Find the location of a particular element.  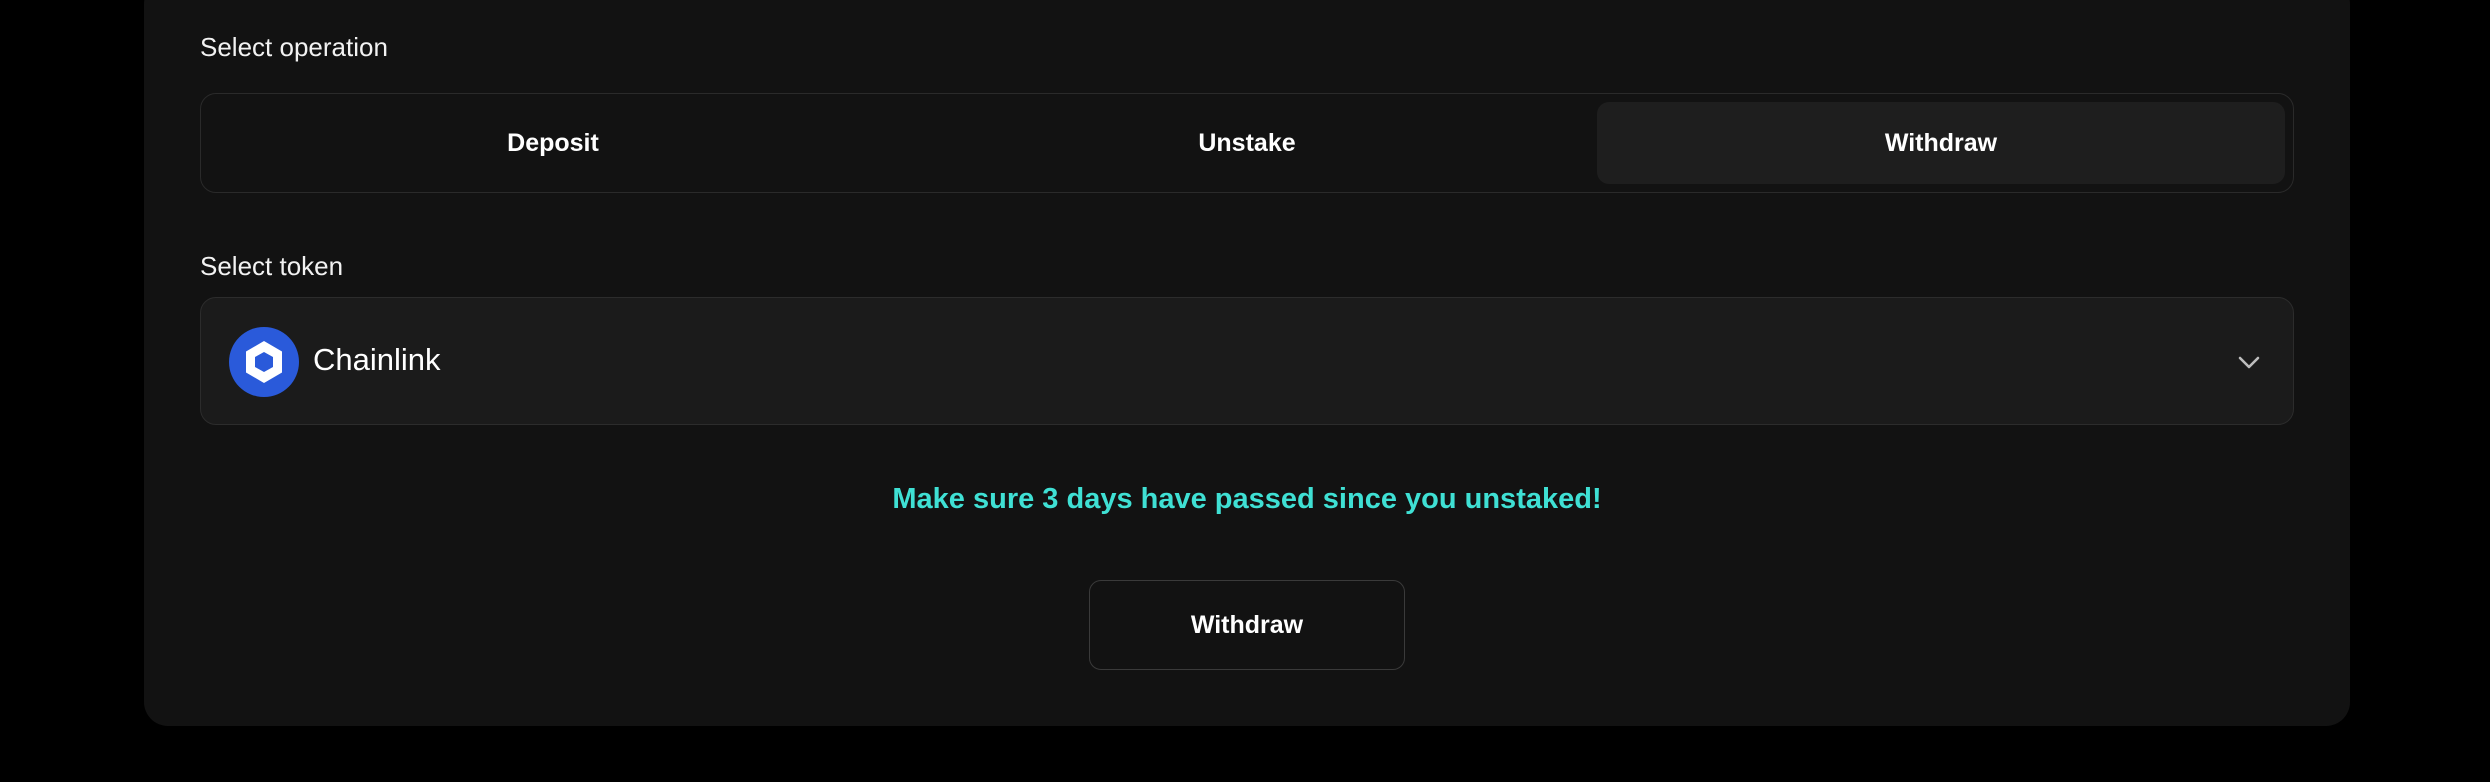

chevron-down-icon is located at coordinates (2249, 362).